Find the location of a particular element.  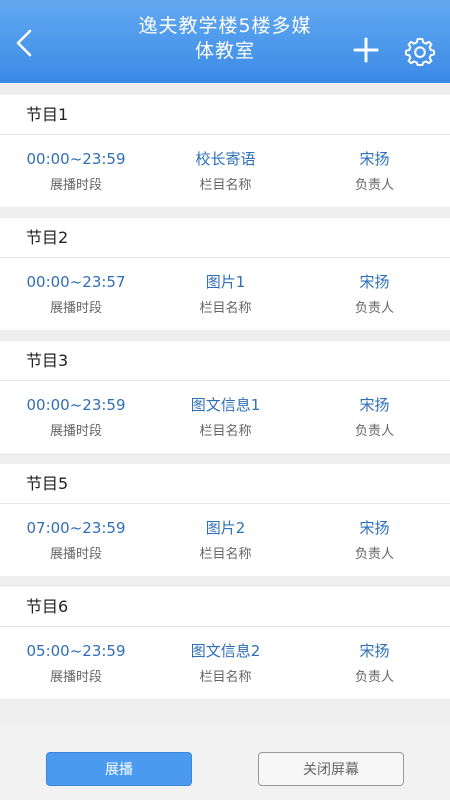

add-button is located at coordinates (366, 50).